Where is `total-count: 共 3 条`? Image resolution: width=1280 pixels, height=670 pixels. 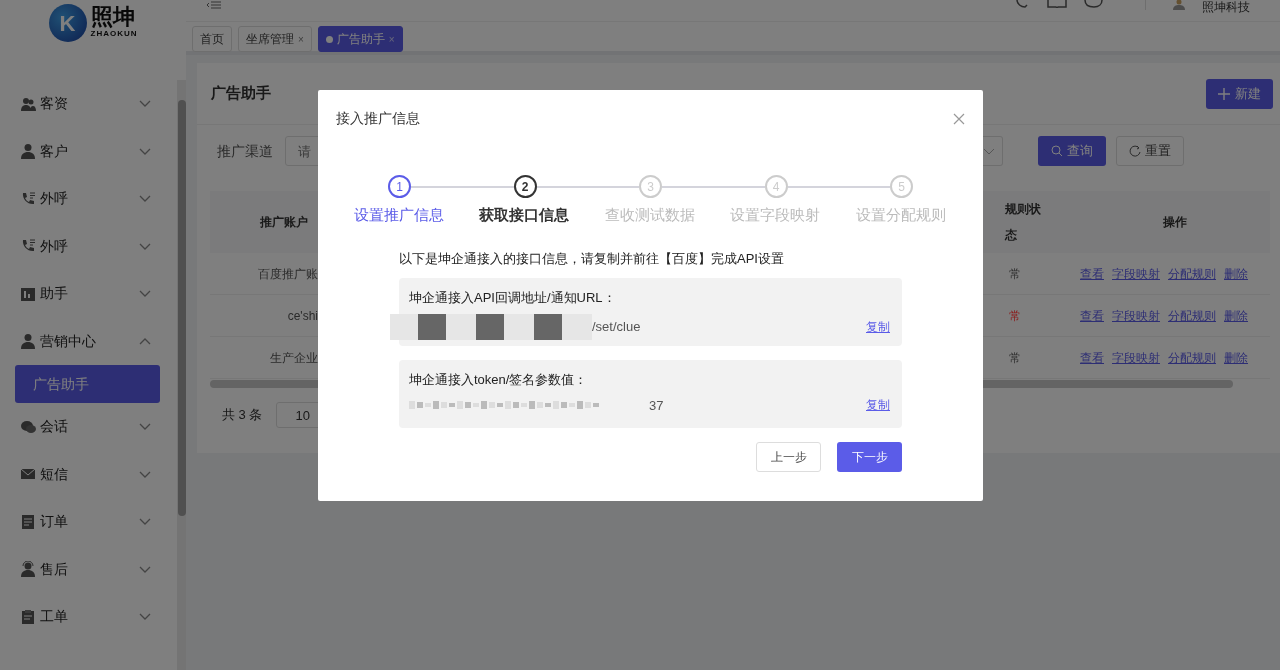
total-count: 共 3 条 is located at coordinates (242, 415).